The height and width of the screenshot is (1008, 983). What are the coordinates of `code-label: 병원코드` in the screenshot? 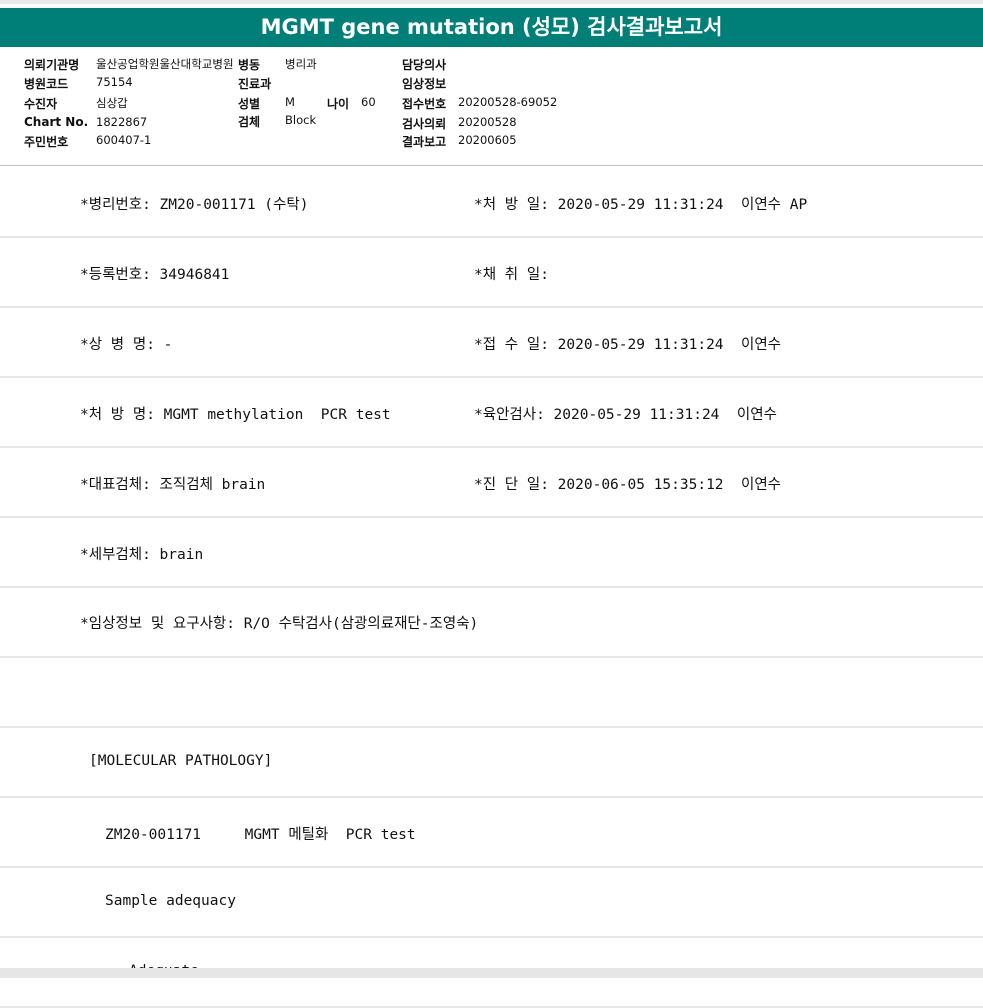 It's located at (46, 84).